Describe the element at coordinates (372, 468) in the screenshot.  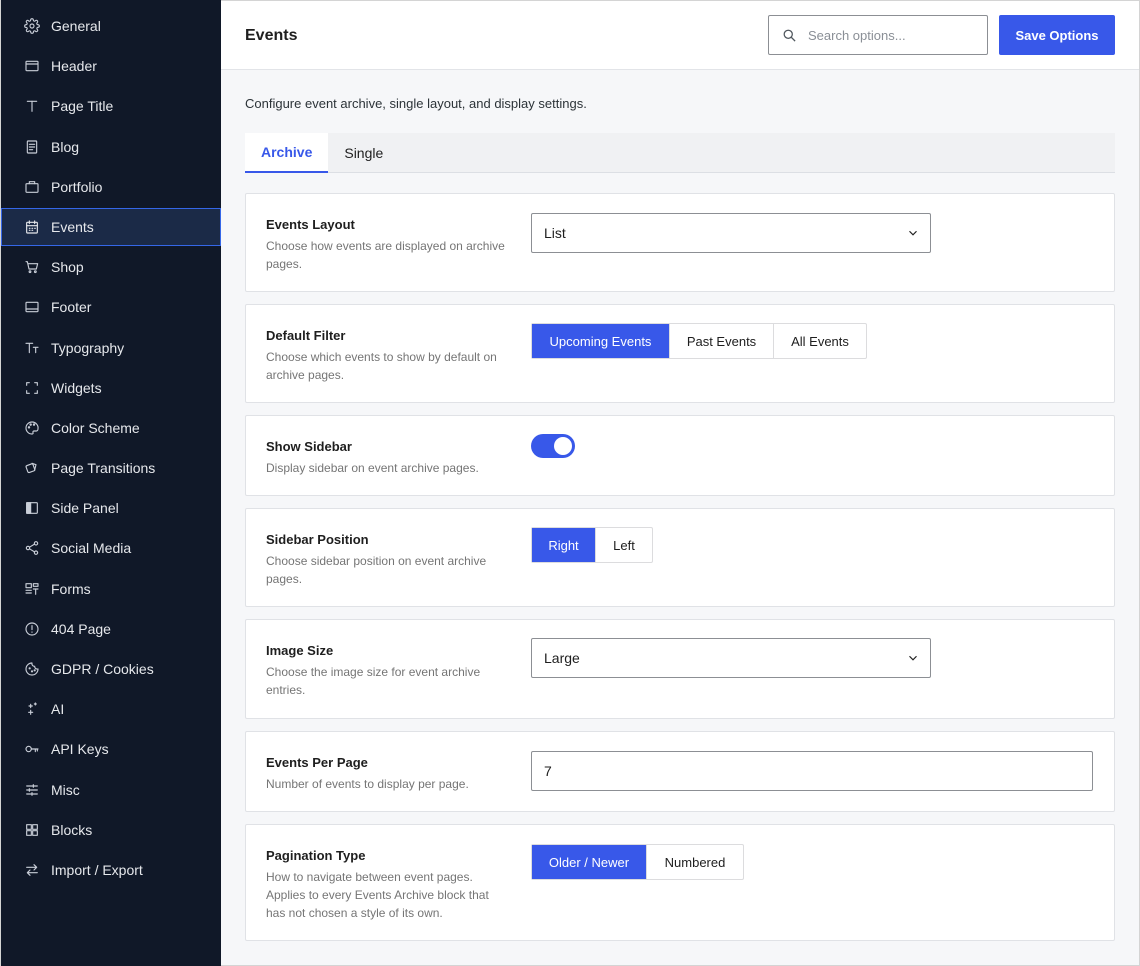
I see `setting-help: Display sidebar on event archive pages.` at that location.